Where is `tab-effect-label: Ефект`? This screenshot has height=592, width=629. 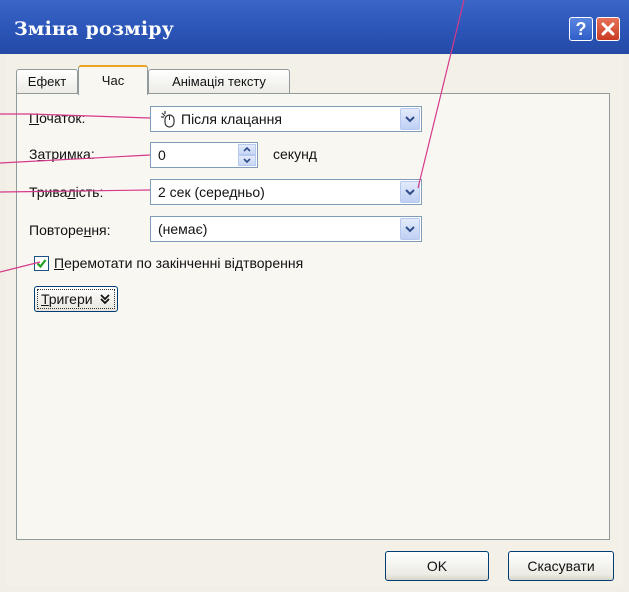
tab-effect-label: Ефект is located at coordinates (47, 81).